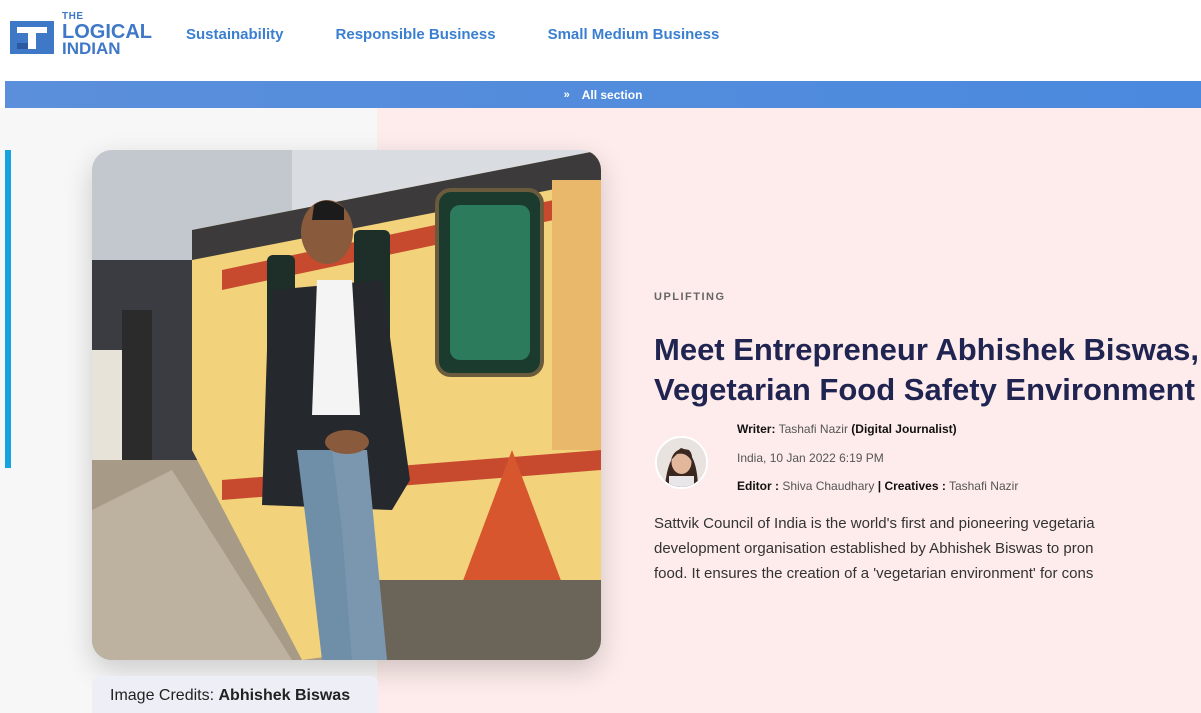  Describe the element at coordinates (927, 349) in the screenshot. I see `headline-line-1: Meet Entrepreneur Abhishek Biswas, '` at that location.